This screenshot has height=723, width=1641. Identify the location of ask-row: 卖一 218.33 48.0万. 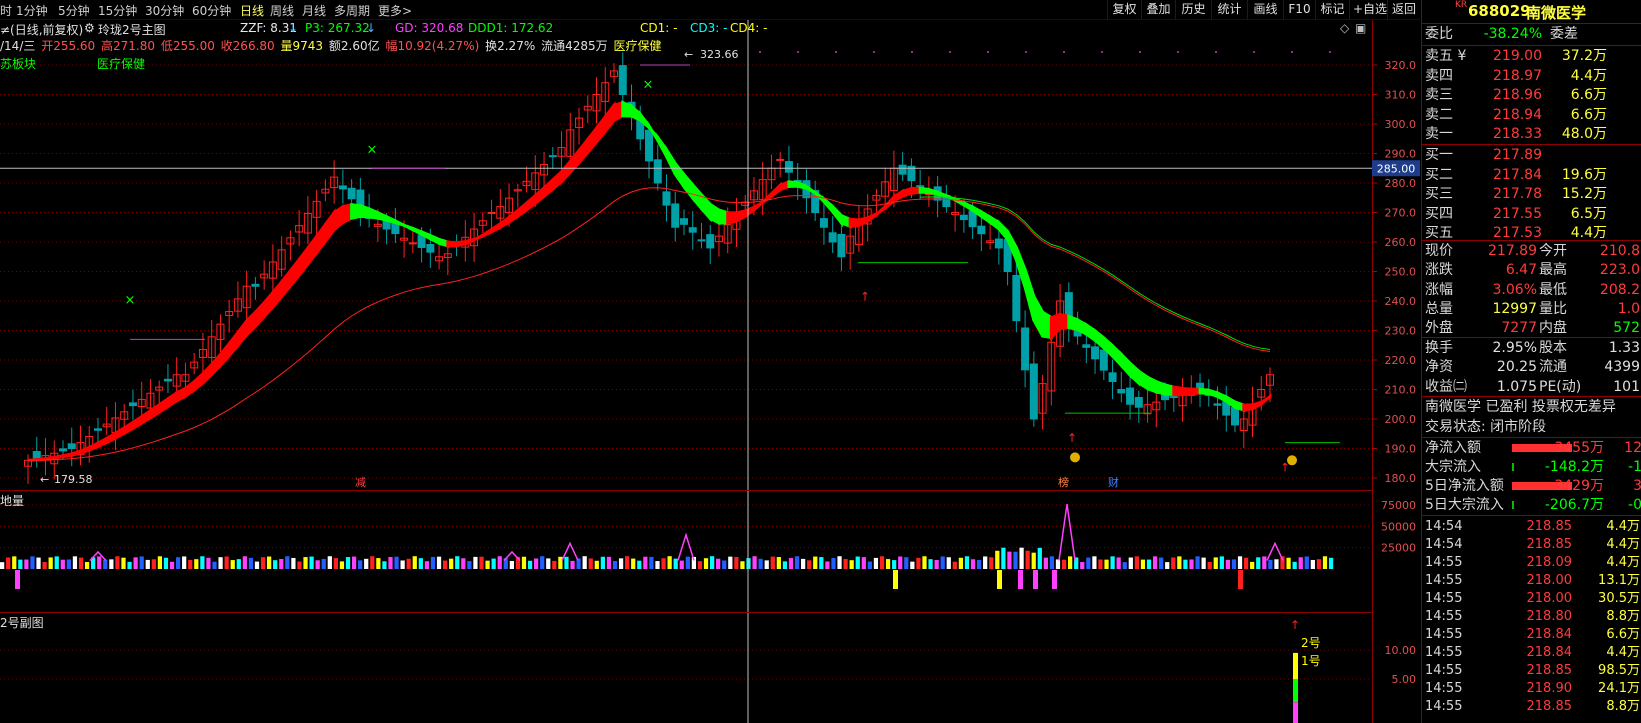
(1531, 134).